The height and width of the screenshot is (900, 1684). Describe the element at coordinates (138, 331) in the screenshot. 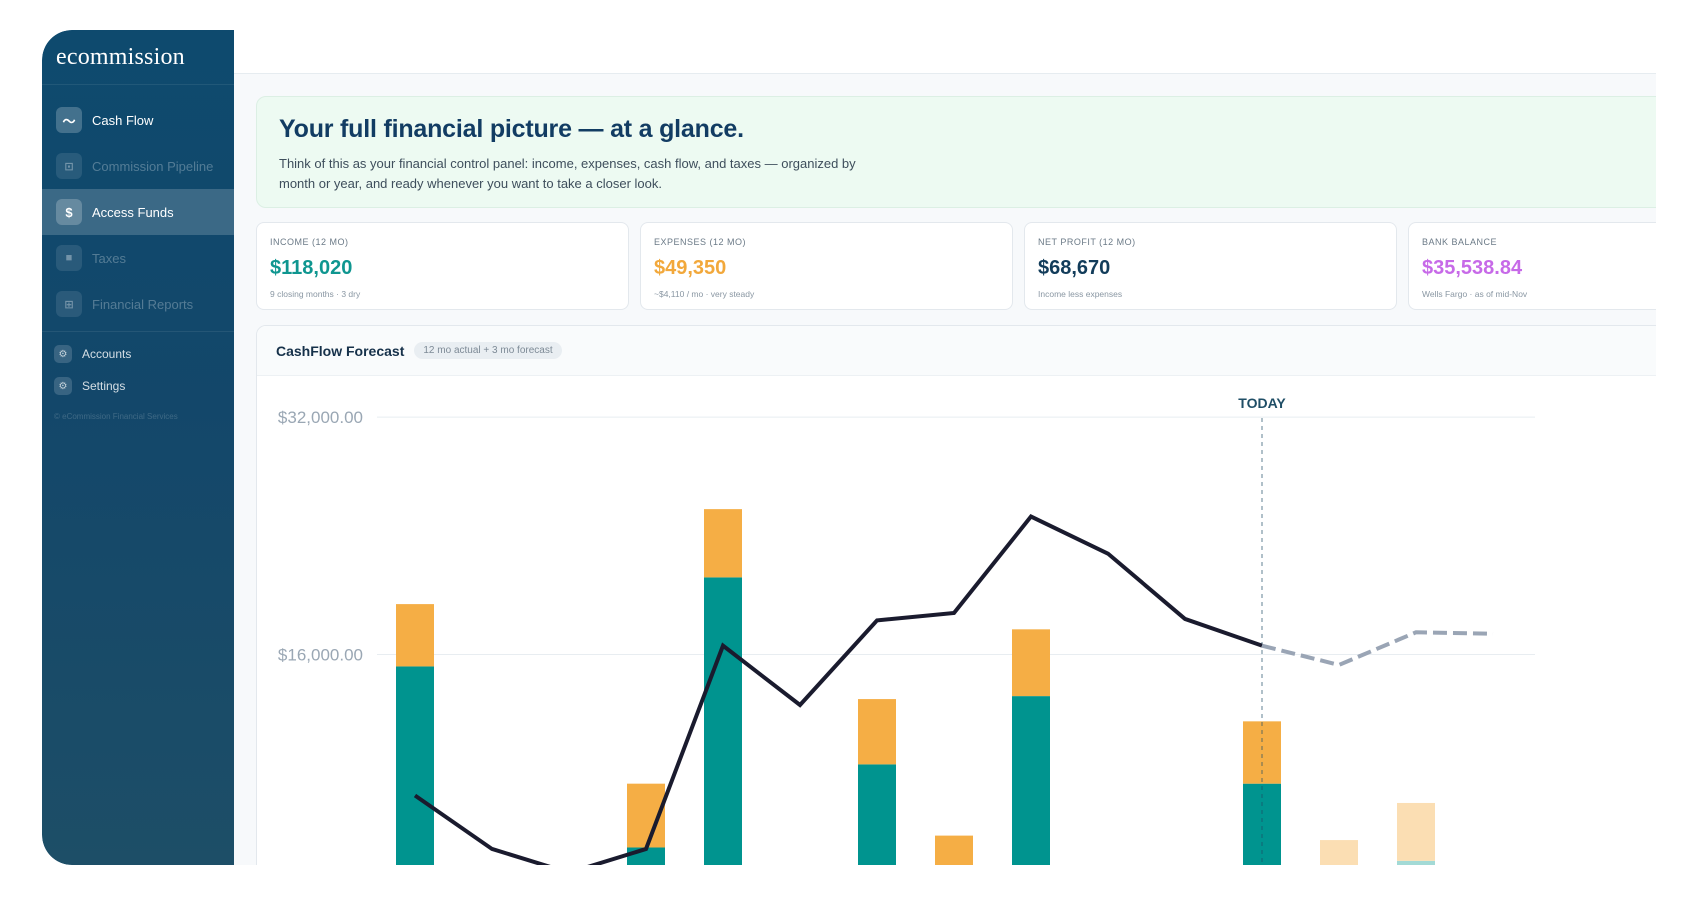

I see `sidebar-divider` at that location.